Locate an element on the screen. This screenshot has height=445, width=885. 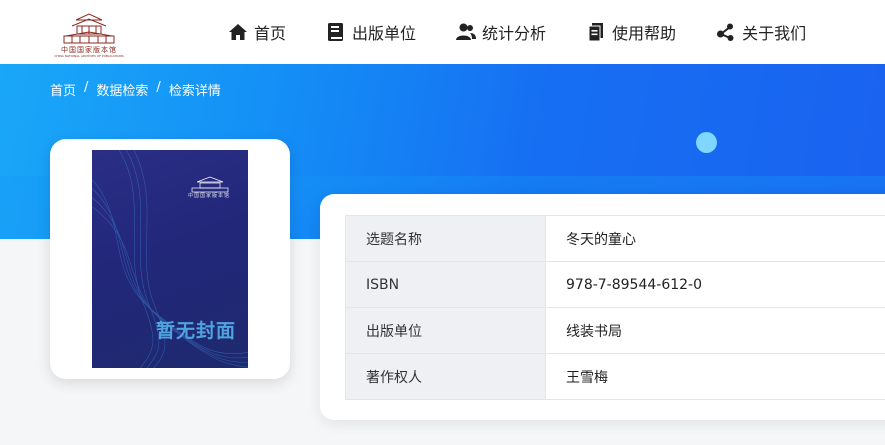
document-icon is located at coordinates (596, 32).